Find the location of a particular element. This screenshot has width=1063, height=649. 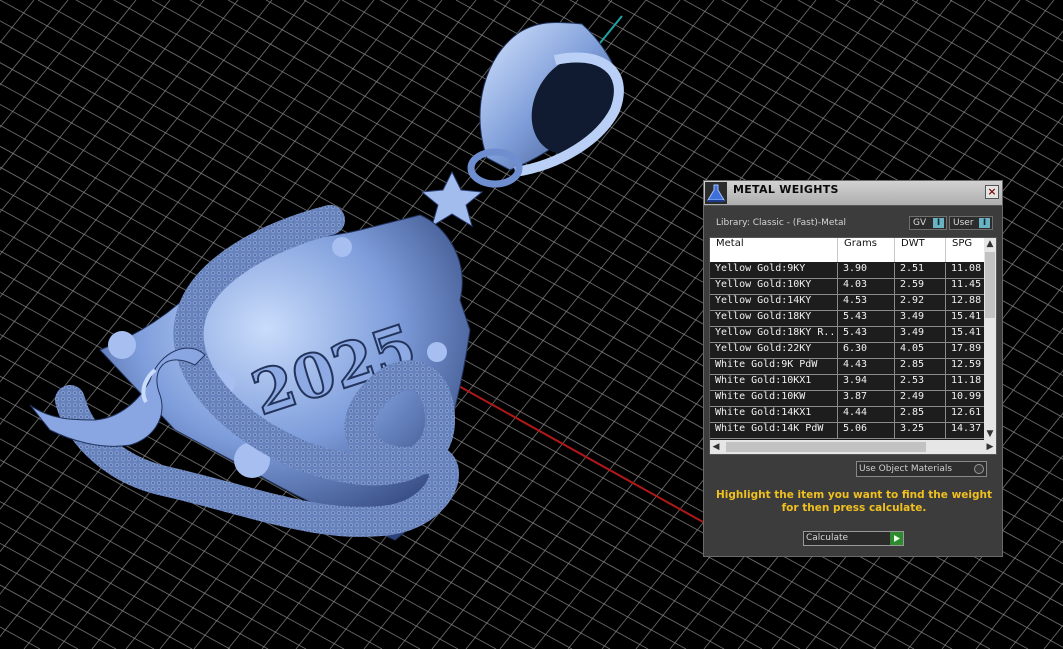

cell-metal: Yellow Gold:10KY is located at coordinates (774, 286).